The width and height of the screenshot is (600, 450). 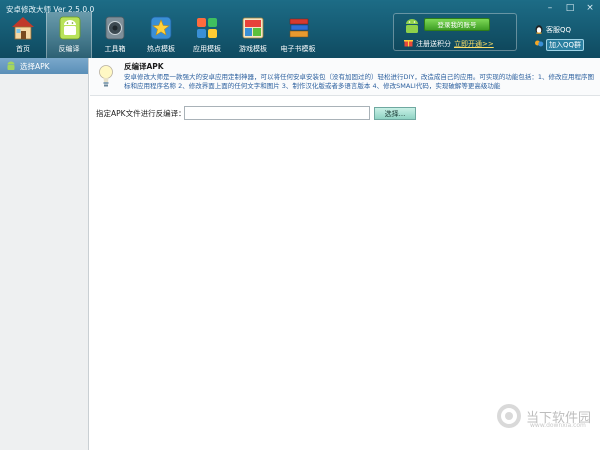 I want to click on books-icon, so click(x=299, y=28).